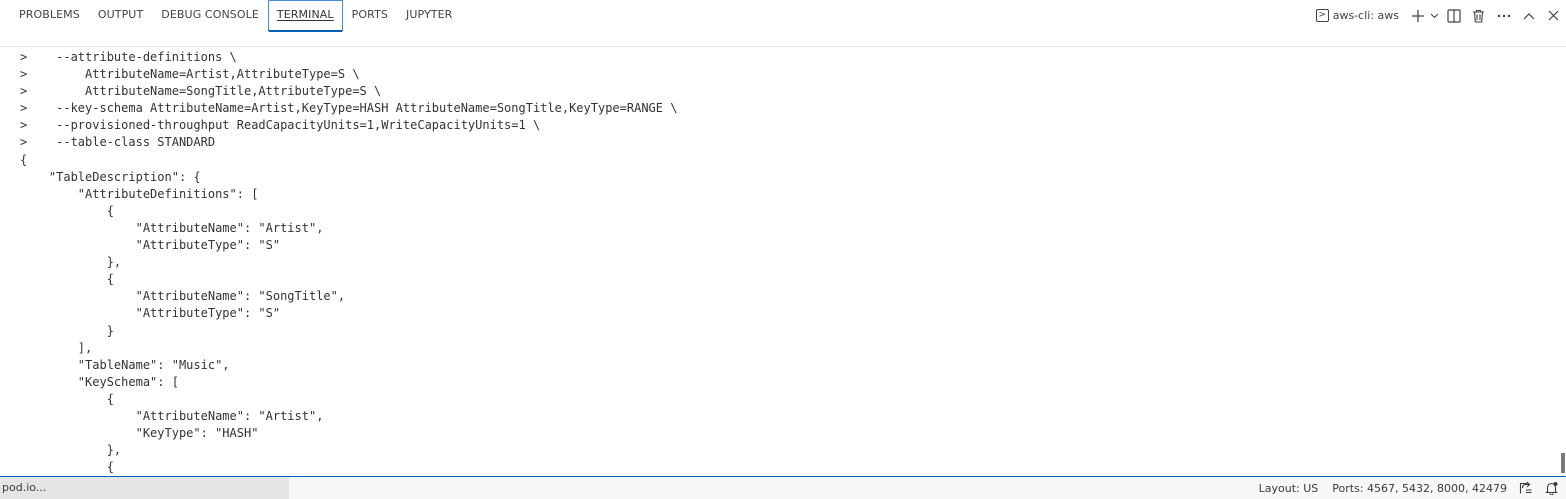 This screenshot has width=1566, height=499. Describe the element at coordinates (783, 46) in the screenshot. I see `panel-divider` at that location.